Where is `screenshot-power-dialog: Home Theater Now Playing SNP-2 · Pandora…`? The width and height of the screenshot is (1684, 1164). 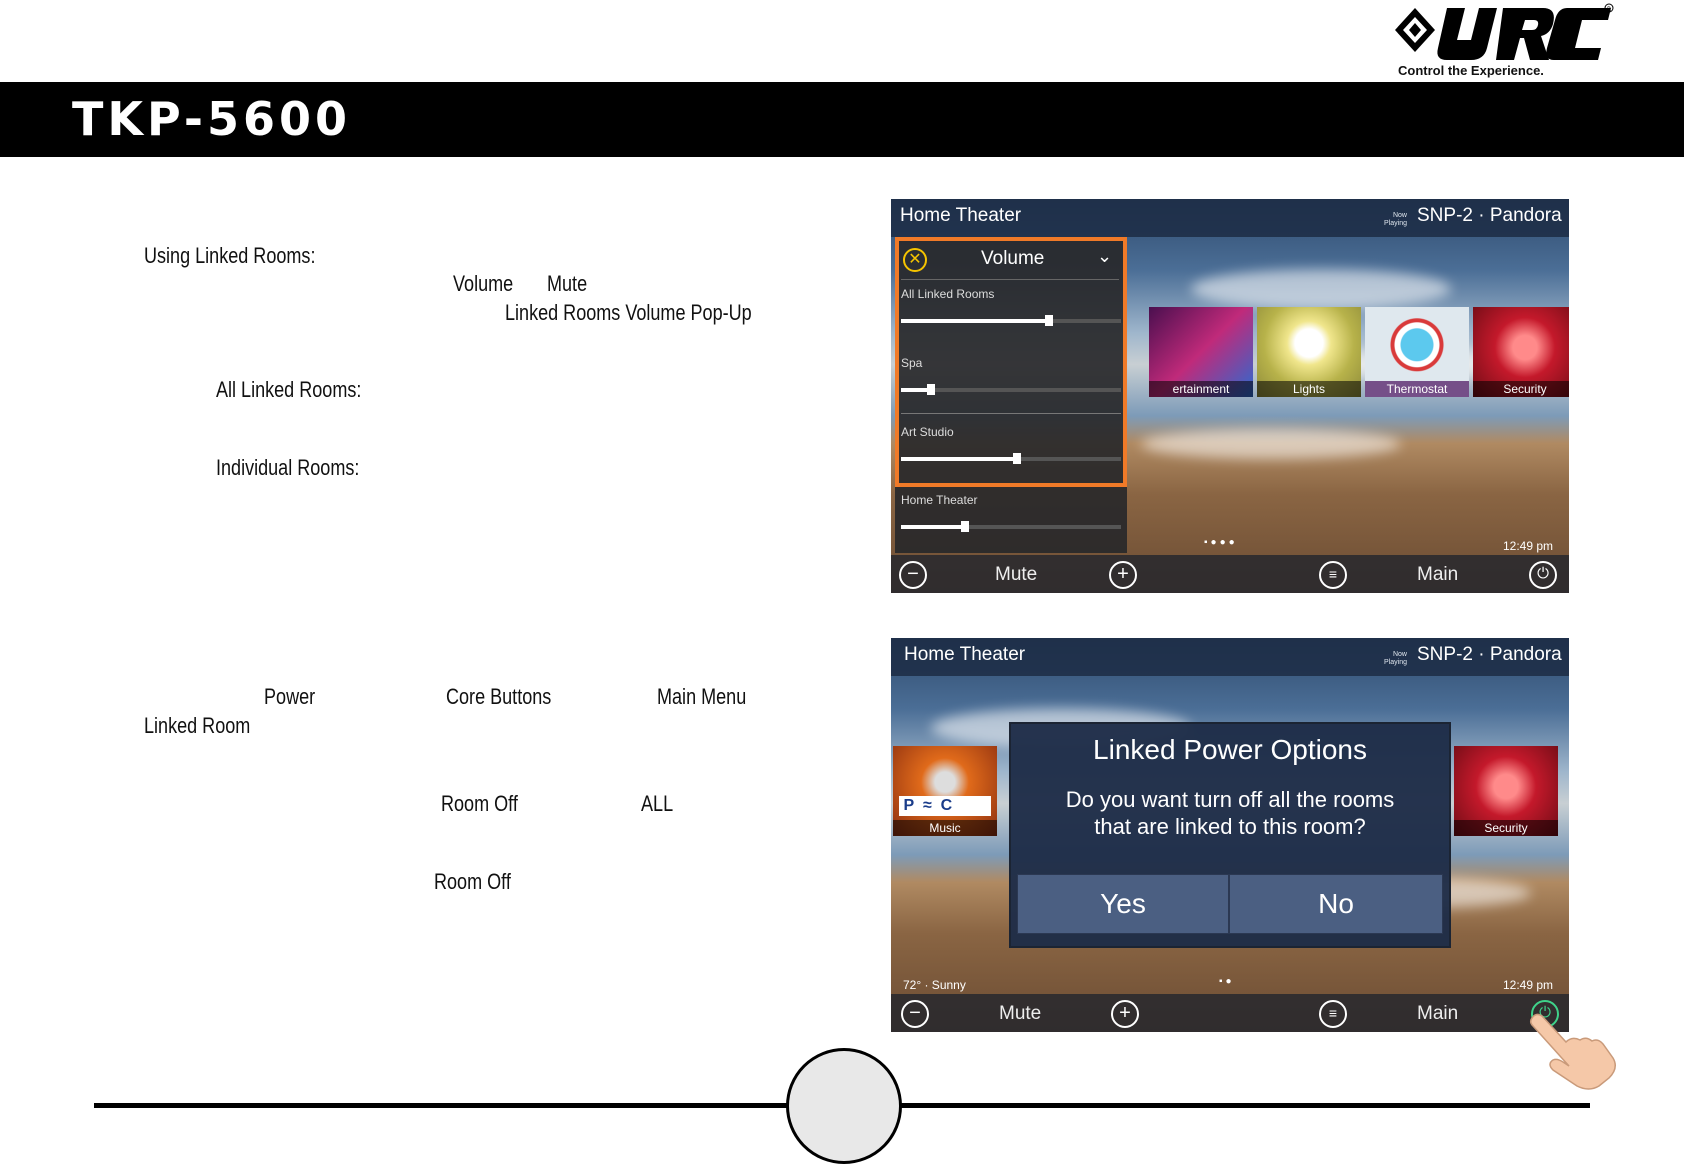 screenshot-power-dialog: Home Theater Now Playing SNP-2 · Pandora… is located at coordinates (1230, 835).